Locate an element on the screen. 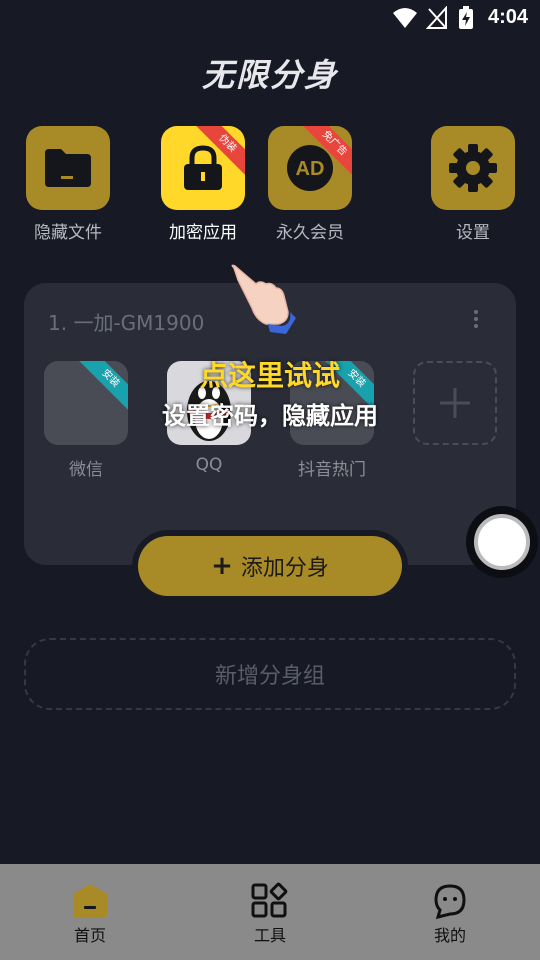  feature-hidden-files: 隐藏文件 is located at coordinates (68, 184).